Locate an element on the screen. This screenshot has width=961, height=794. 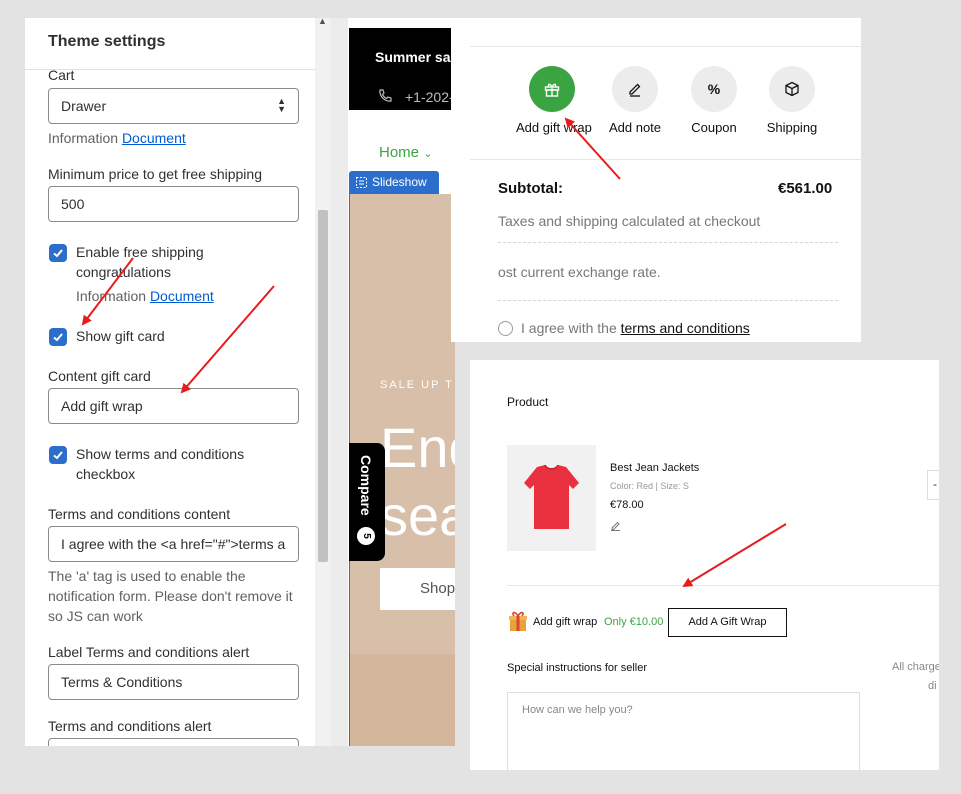
add-note-action: Add note is located at coordinates (635, 100).